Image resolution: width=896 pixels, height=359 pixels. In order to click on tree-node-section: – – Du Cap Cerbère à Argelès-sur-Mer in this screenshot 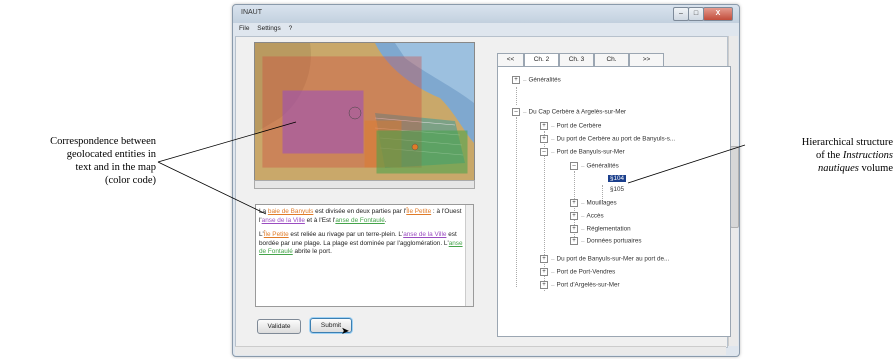, I will do `click(569, 112)`.